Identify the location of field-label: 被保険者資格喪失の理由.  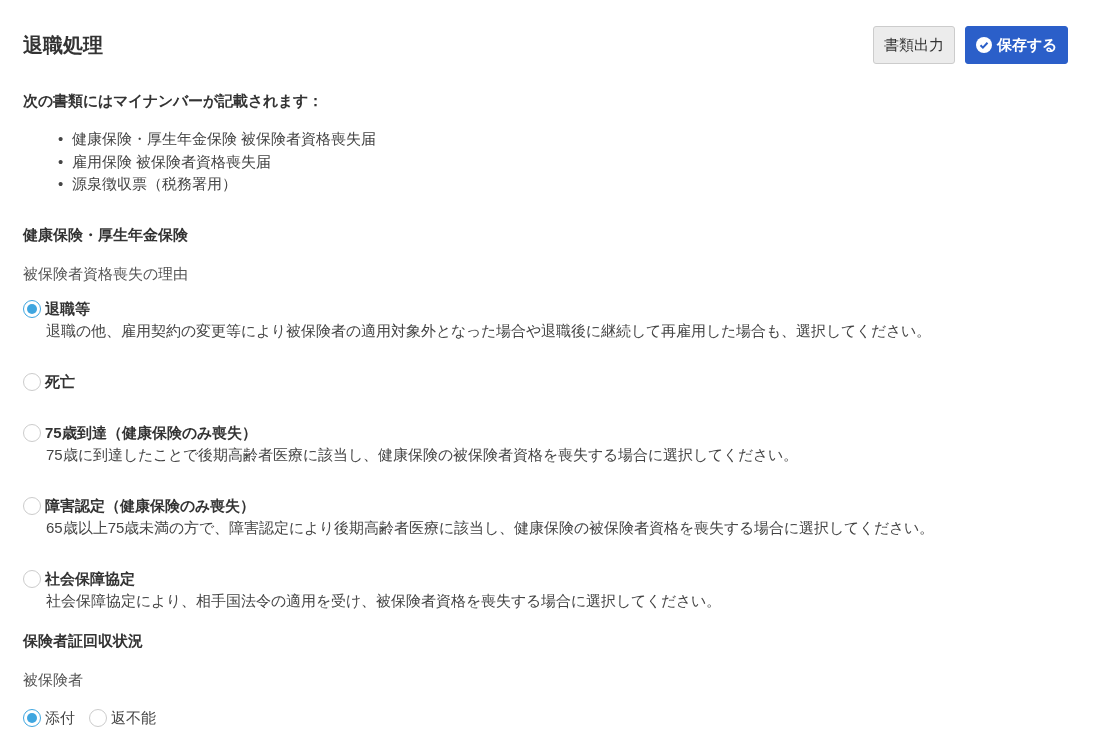
(106, 274).